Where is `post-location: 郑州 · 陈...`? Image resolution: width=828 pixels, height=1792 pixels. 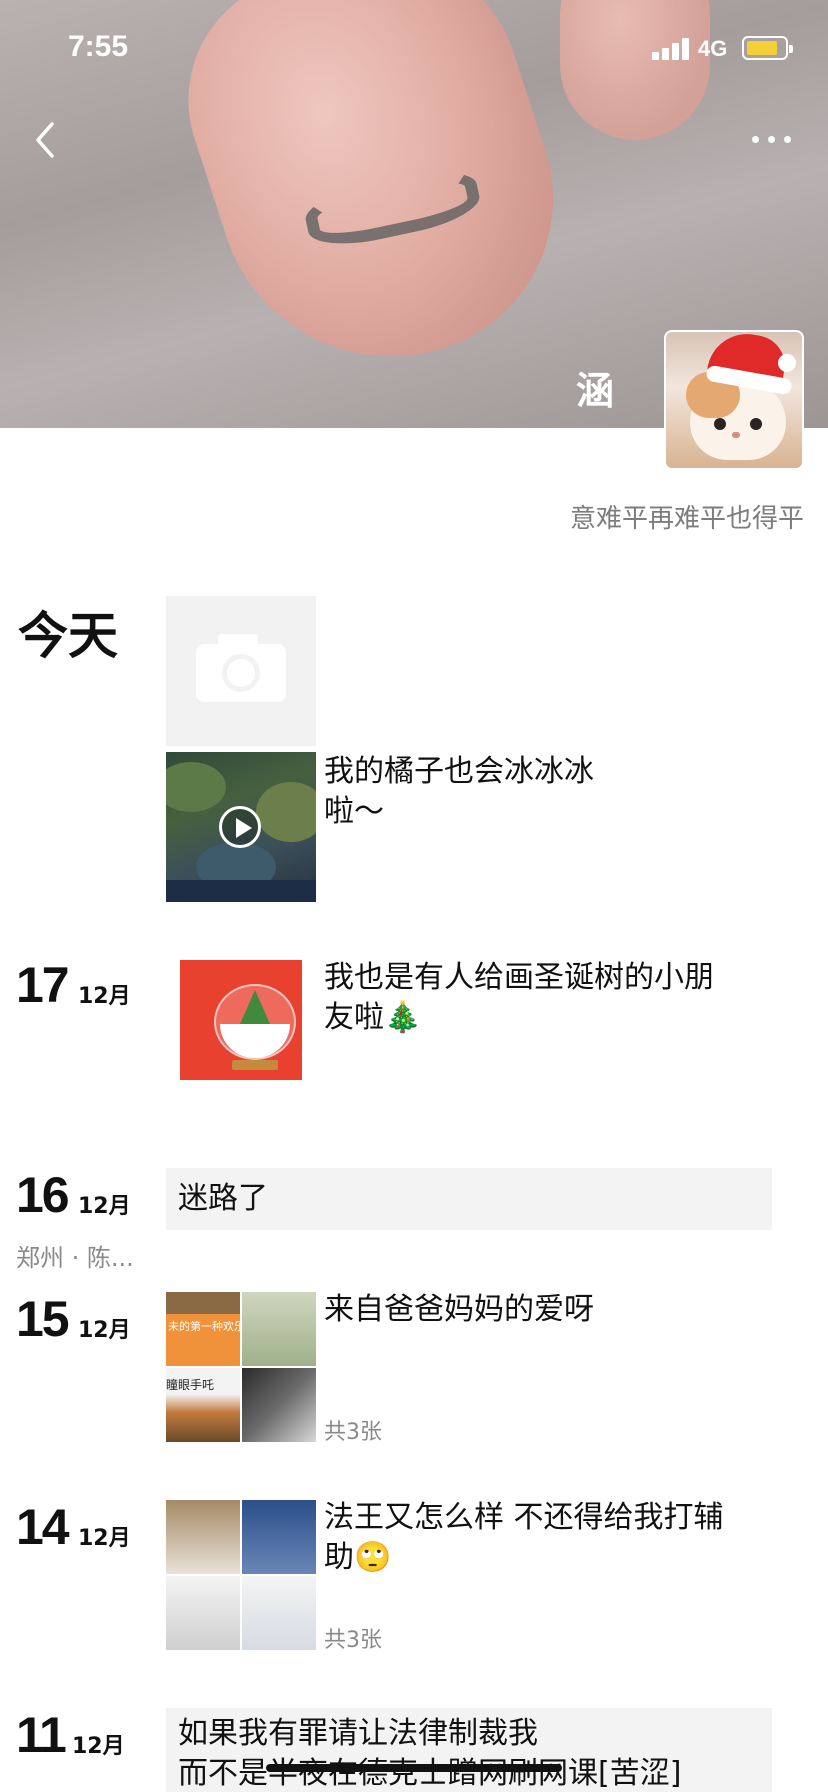
post-location: 郑州 · 陈... is located at coordinates (75, 1255).